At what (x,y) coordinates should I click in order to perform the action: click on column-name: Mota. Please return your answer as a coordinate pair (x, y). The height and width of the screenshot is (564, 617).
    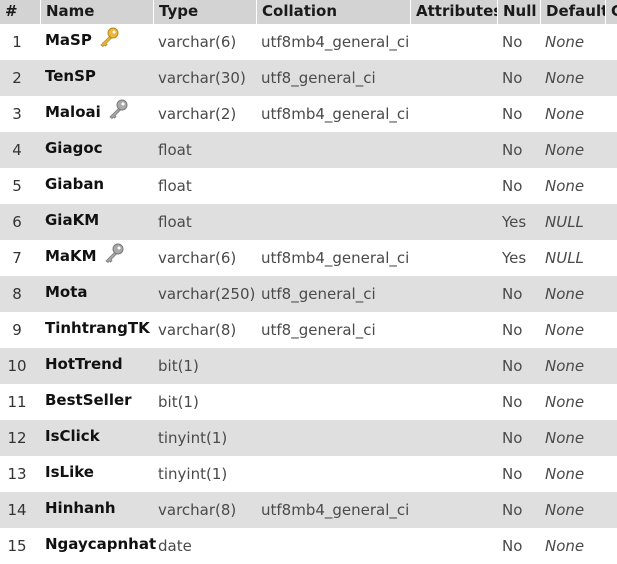
    Looking at the image, I should click on (66, 292).